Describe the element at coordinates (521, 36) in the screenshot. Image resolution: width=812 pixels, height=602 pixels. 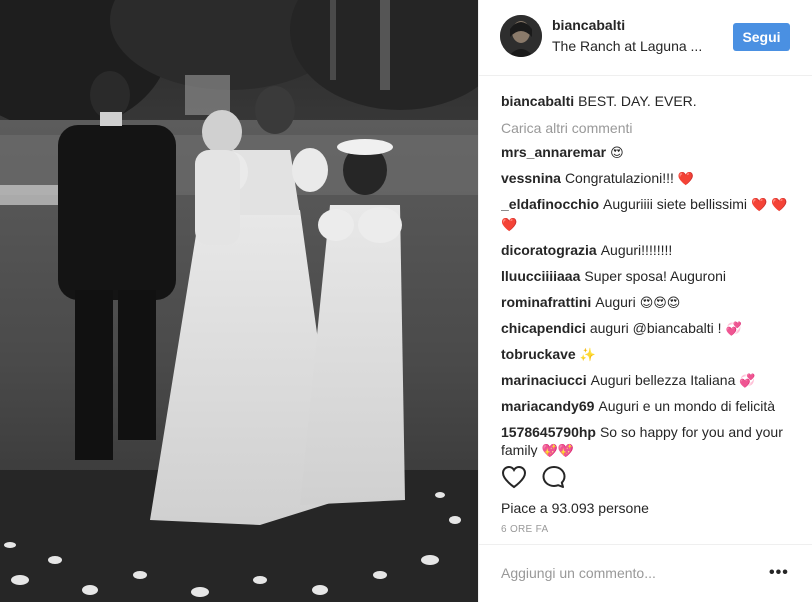
I see `avatar` at that location.